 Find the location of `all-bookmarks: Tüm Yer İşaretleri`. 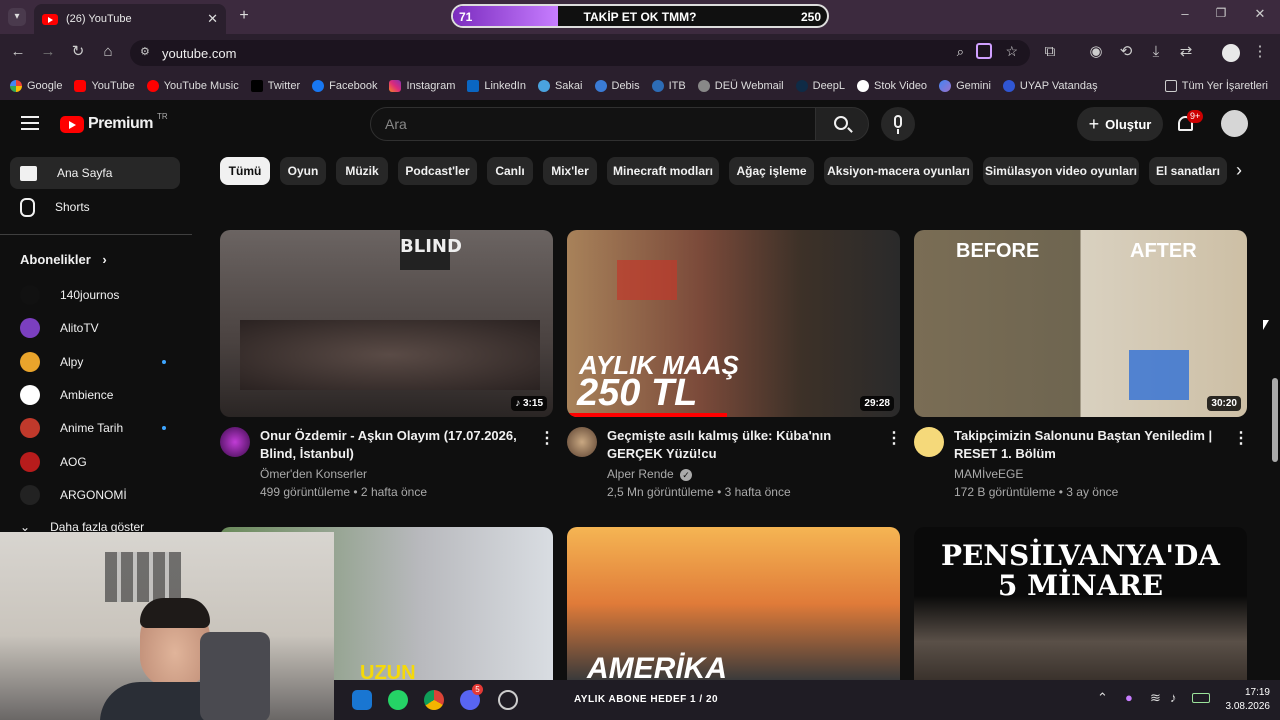

all-bookmarks: Tüm Yer İşaretleri is located at coordinates (1216, 86).